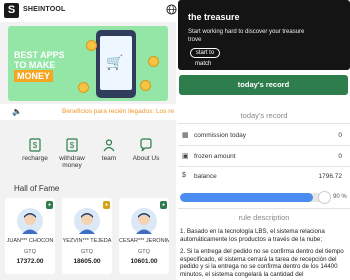  I want to click on balance-icon: $, so click(184, 175).